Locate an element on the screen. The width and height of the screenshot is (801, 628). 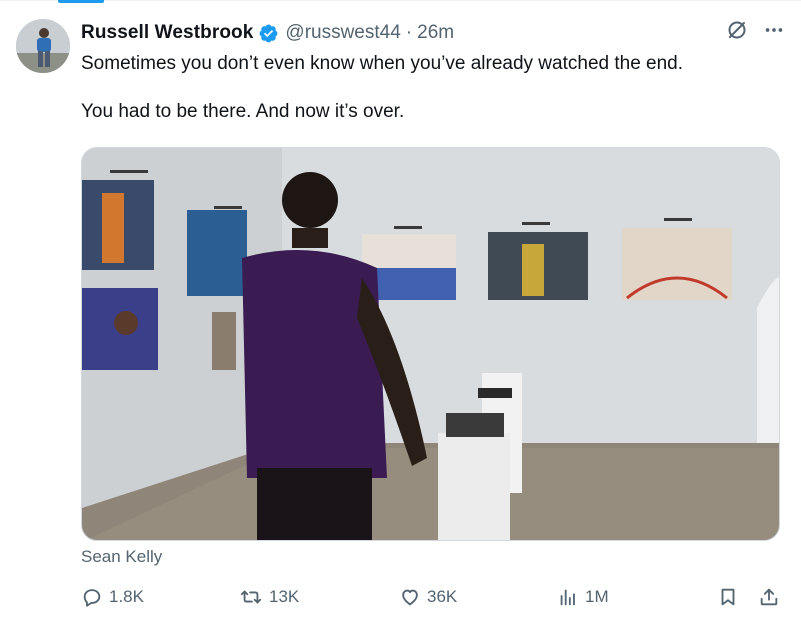
header-actions is located at coordinates (755, 30).